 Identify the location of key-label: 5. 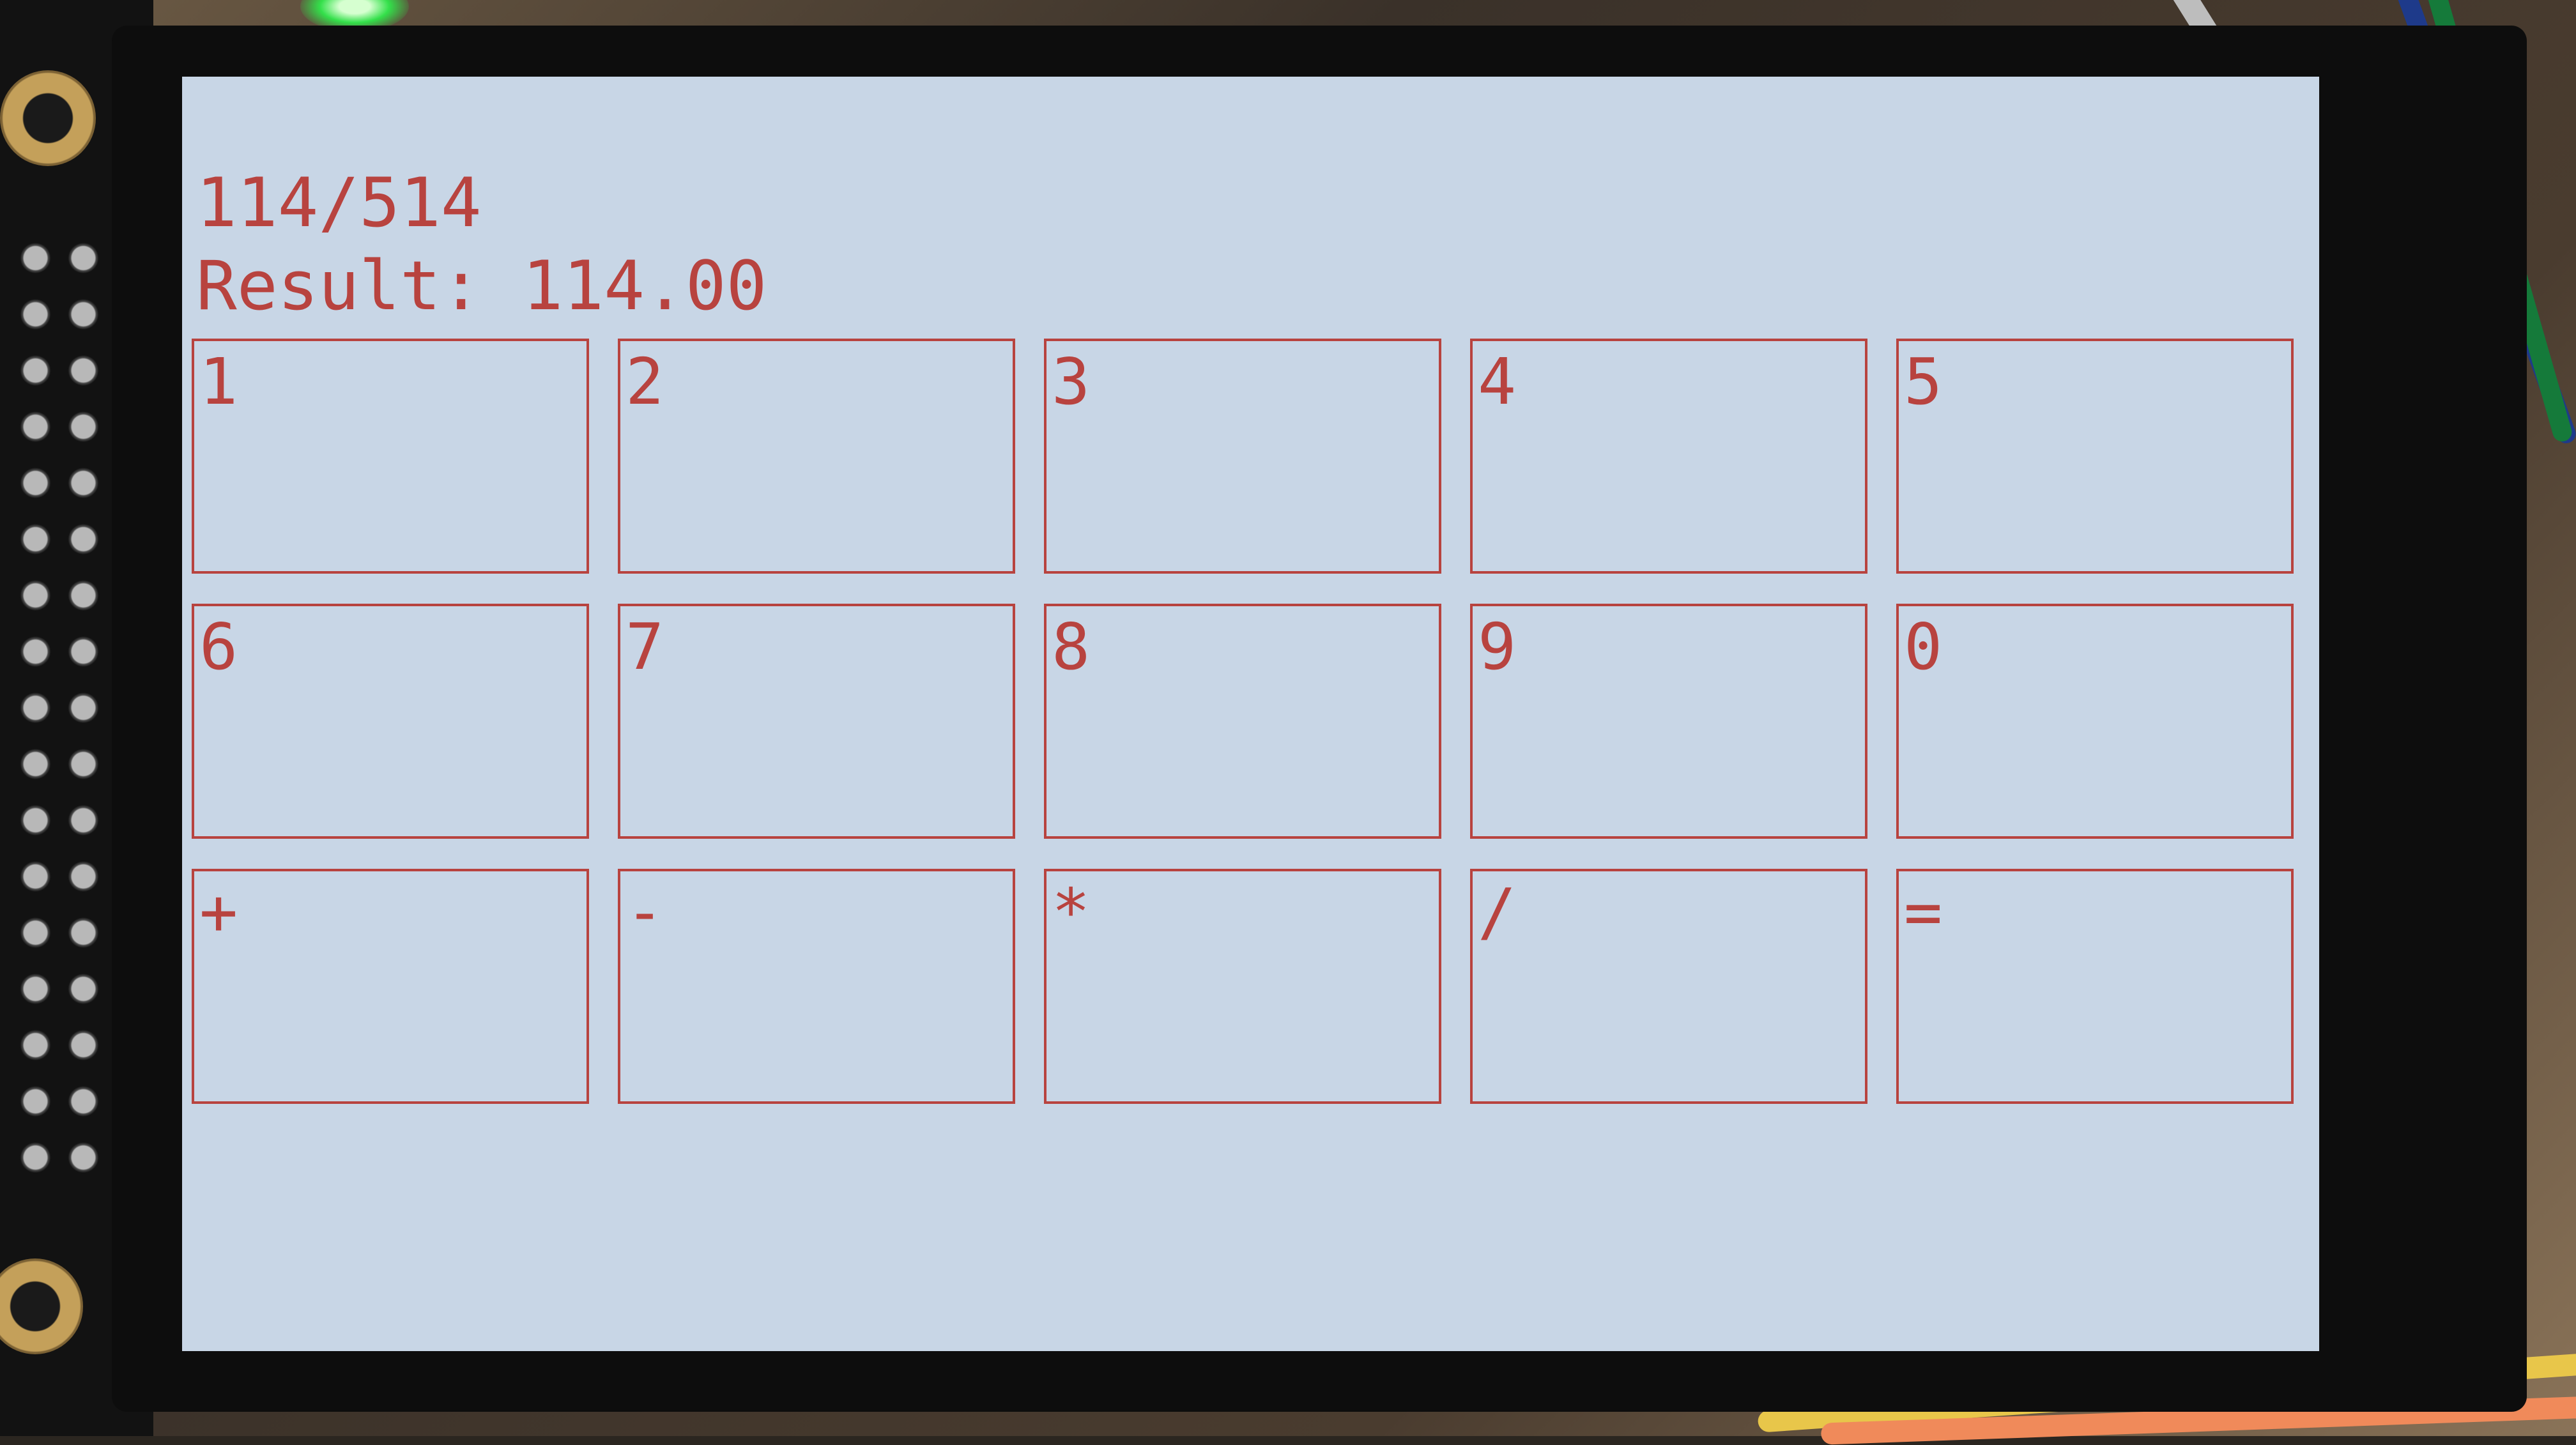
(1927, 385).